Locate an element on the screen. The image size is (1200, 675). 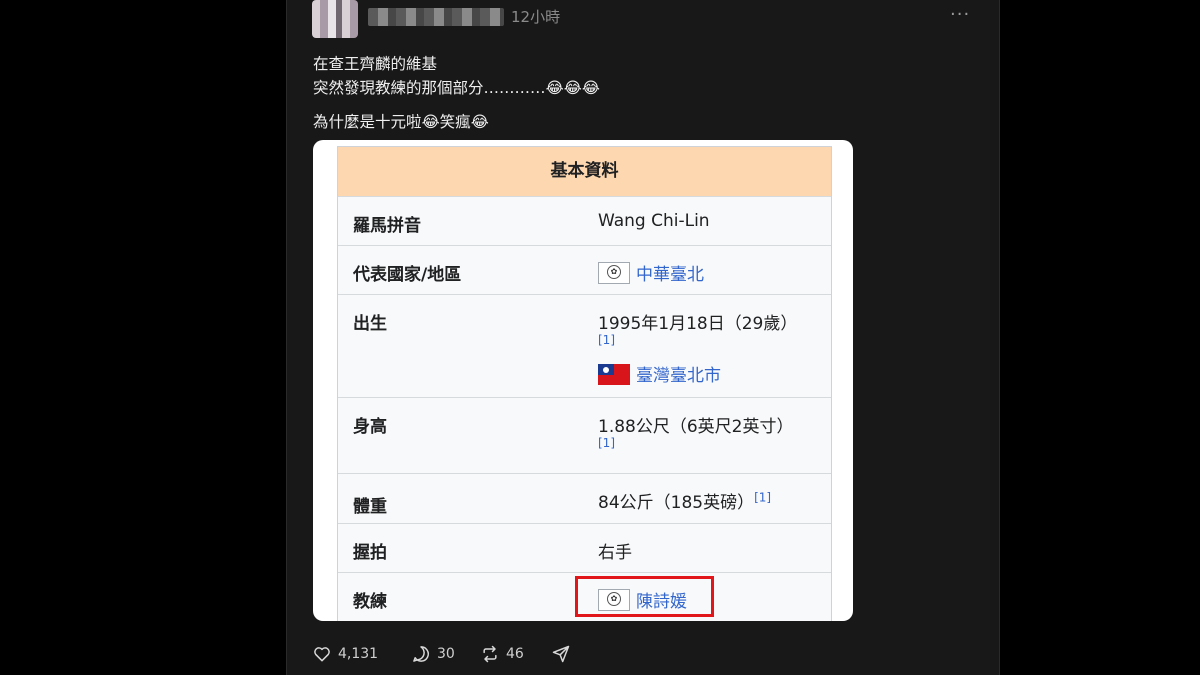
row-value: 84公斤（185英磅）[1] is located at coordinates (684, 500).